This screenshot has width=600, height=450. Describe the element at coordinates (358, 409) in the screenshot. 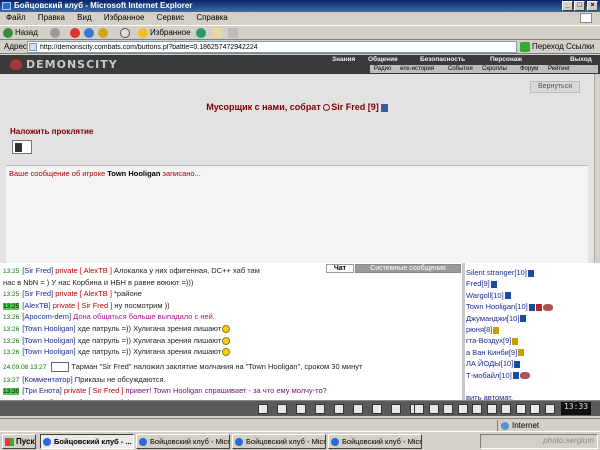

I see `private-icon` at that location.